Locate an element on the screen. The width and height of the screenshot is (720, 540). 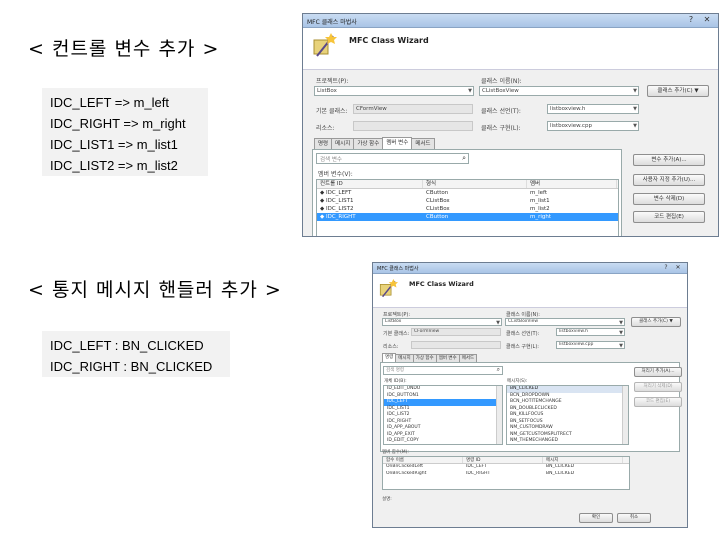
member-variables-label: 멤버 변수(V): is located at coordinates (335, 174).